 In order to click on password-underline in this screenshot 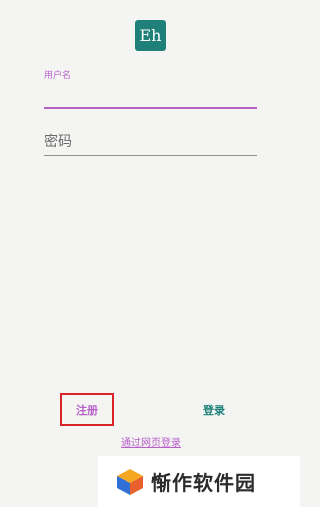, I will do `click(150, 155)`.